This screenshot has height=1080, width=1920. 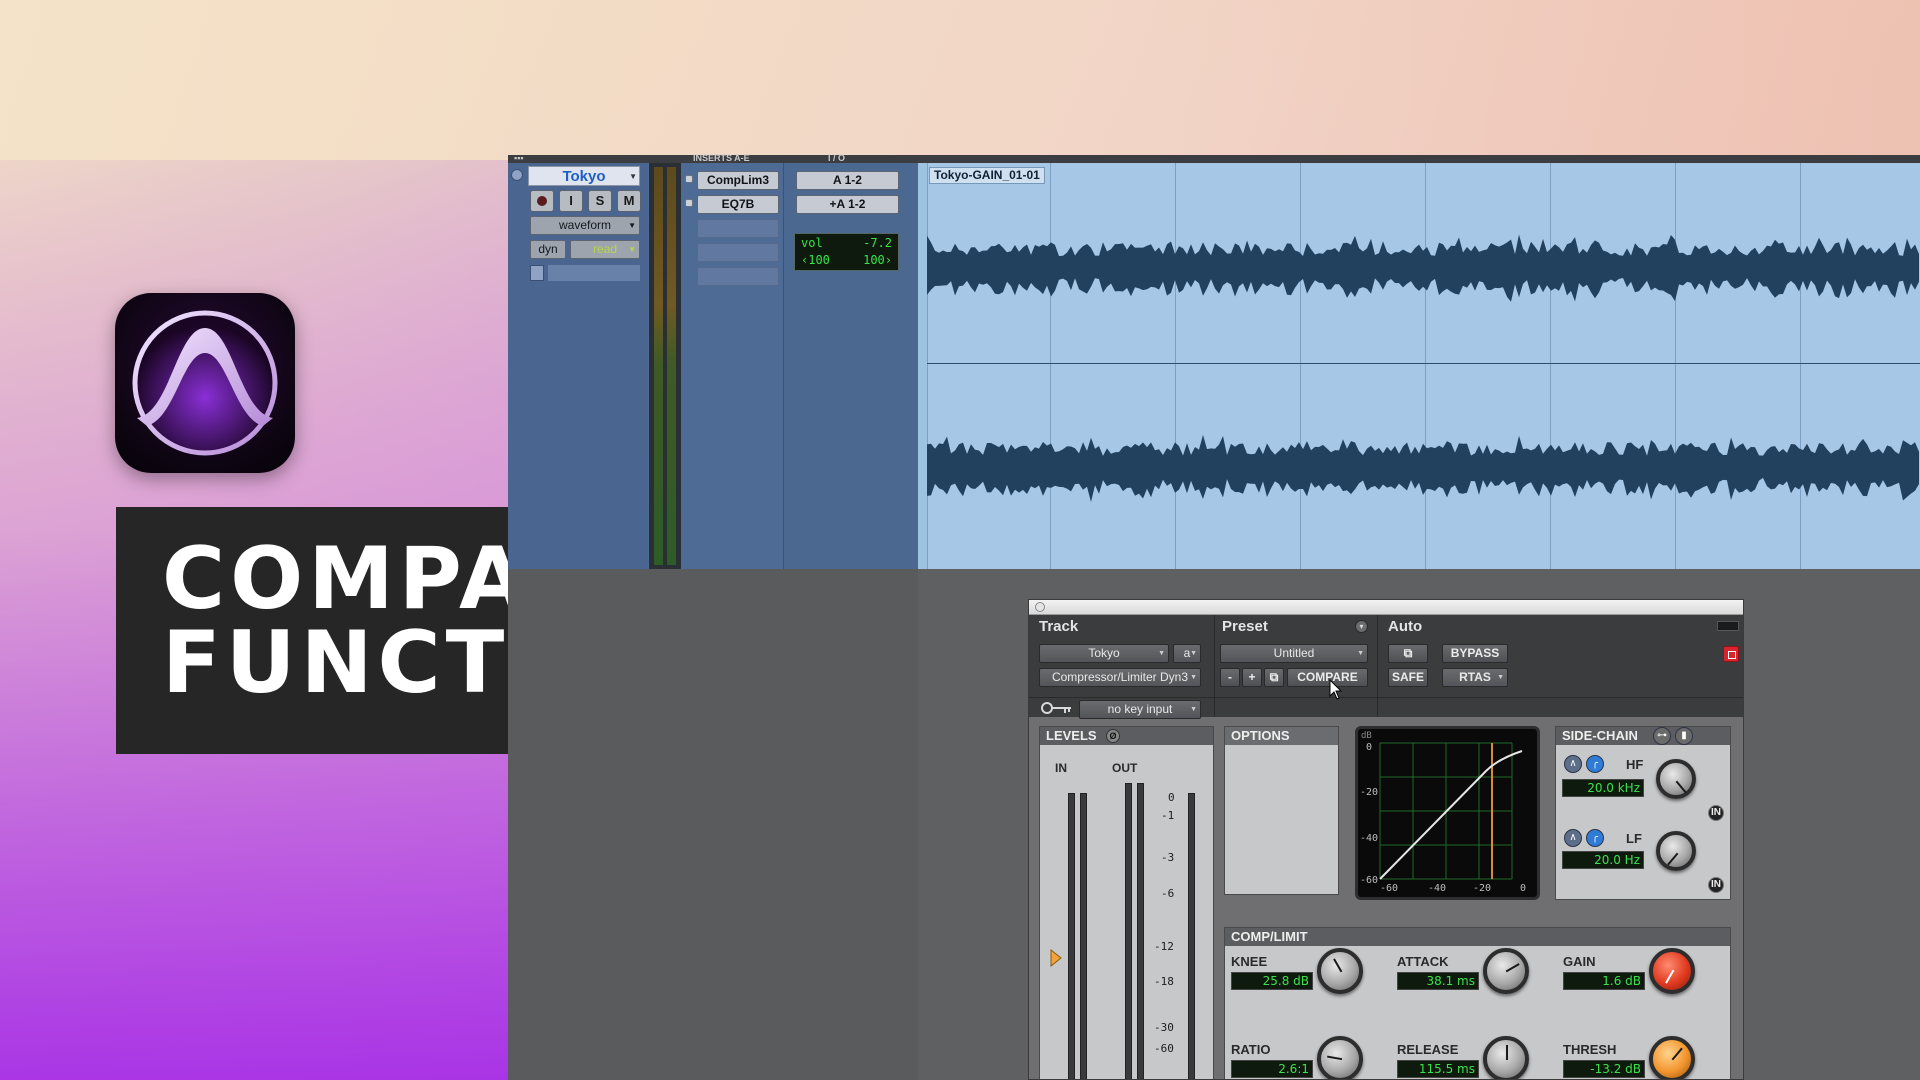 What do you see at coordinates (1140, 931) in the screenshot?
I see `output-meter-right` at bounding box center [1140, 931].